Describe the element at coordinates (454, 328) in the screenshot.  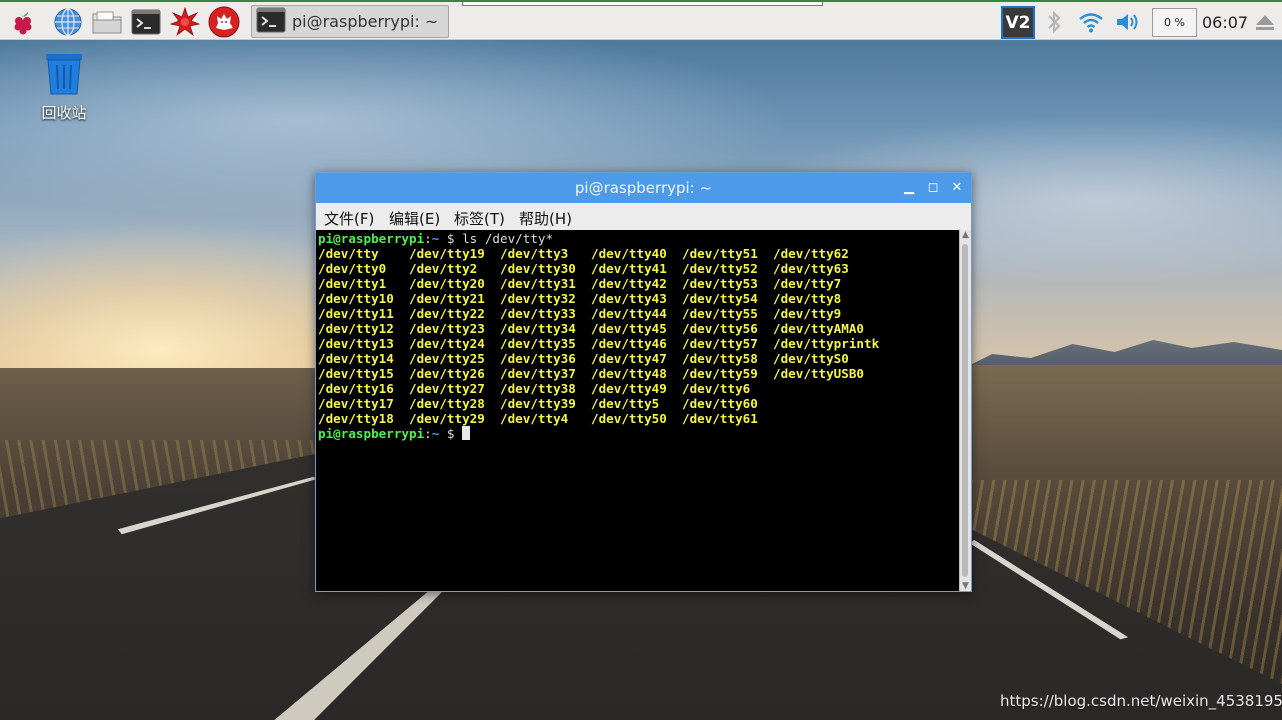
I see `device-entry: /dev/tty23` at that location.